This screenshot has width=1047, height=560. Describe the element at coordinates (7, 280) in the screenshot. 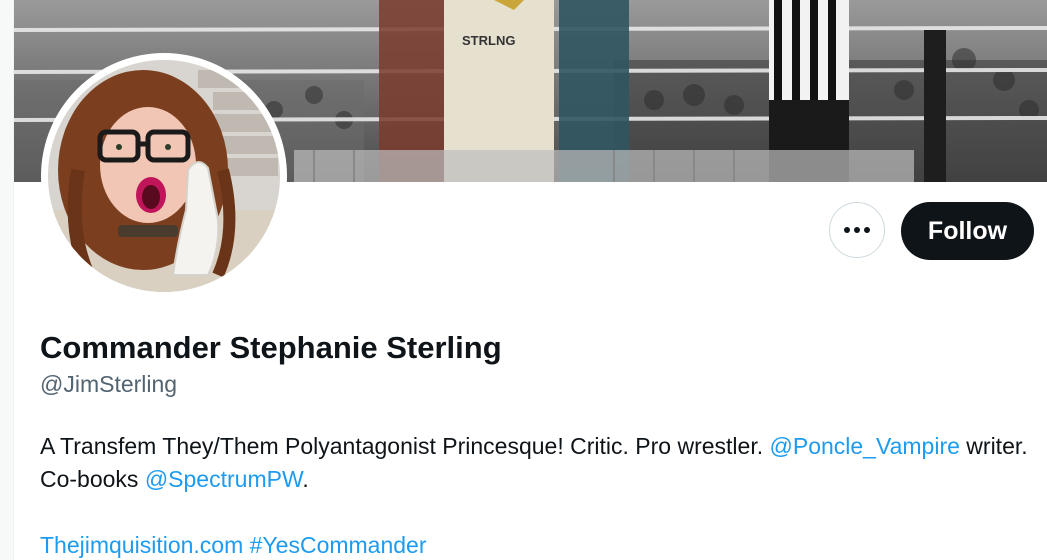

I see `left-column-divider` at that location.